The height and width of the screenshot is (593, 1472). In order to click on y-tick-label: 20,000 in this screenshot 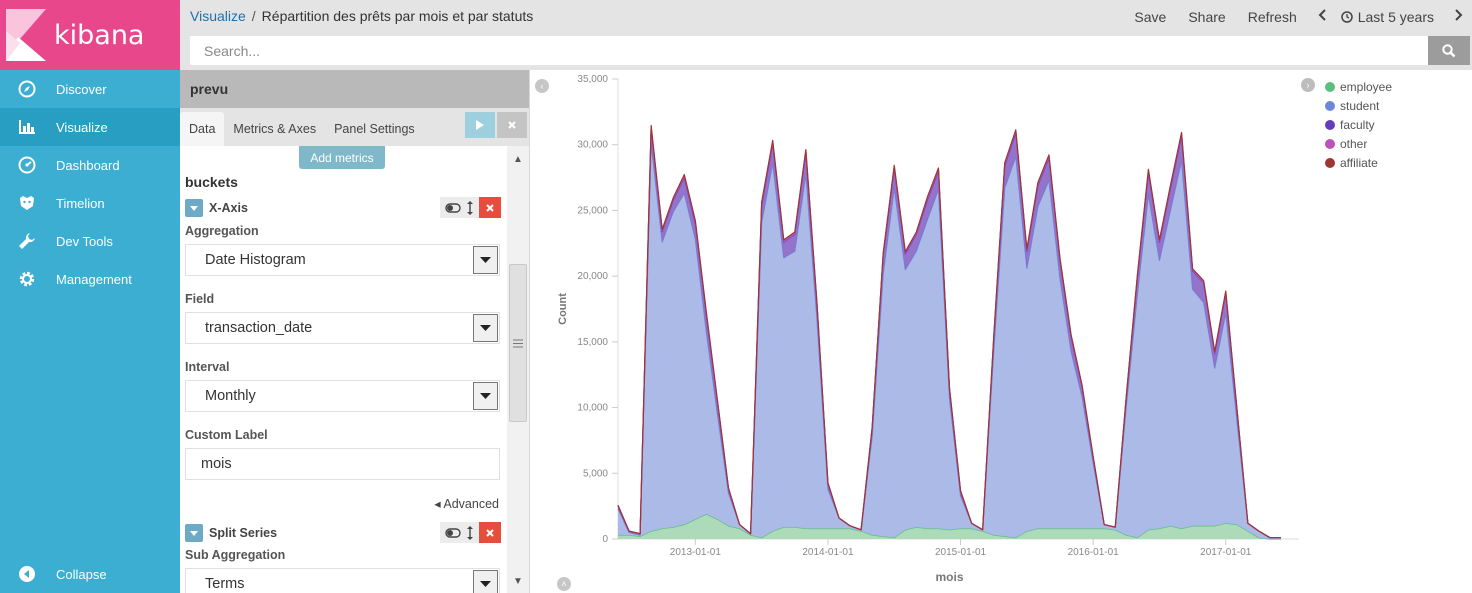, I will do `click(592, 276)`.